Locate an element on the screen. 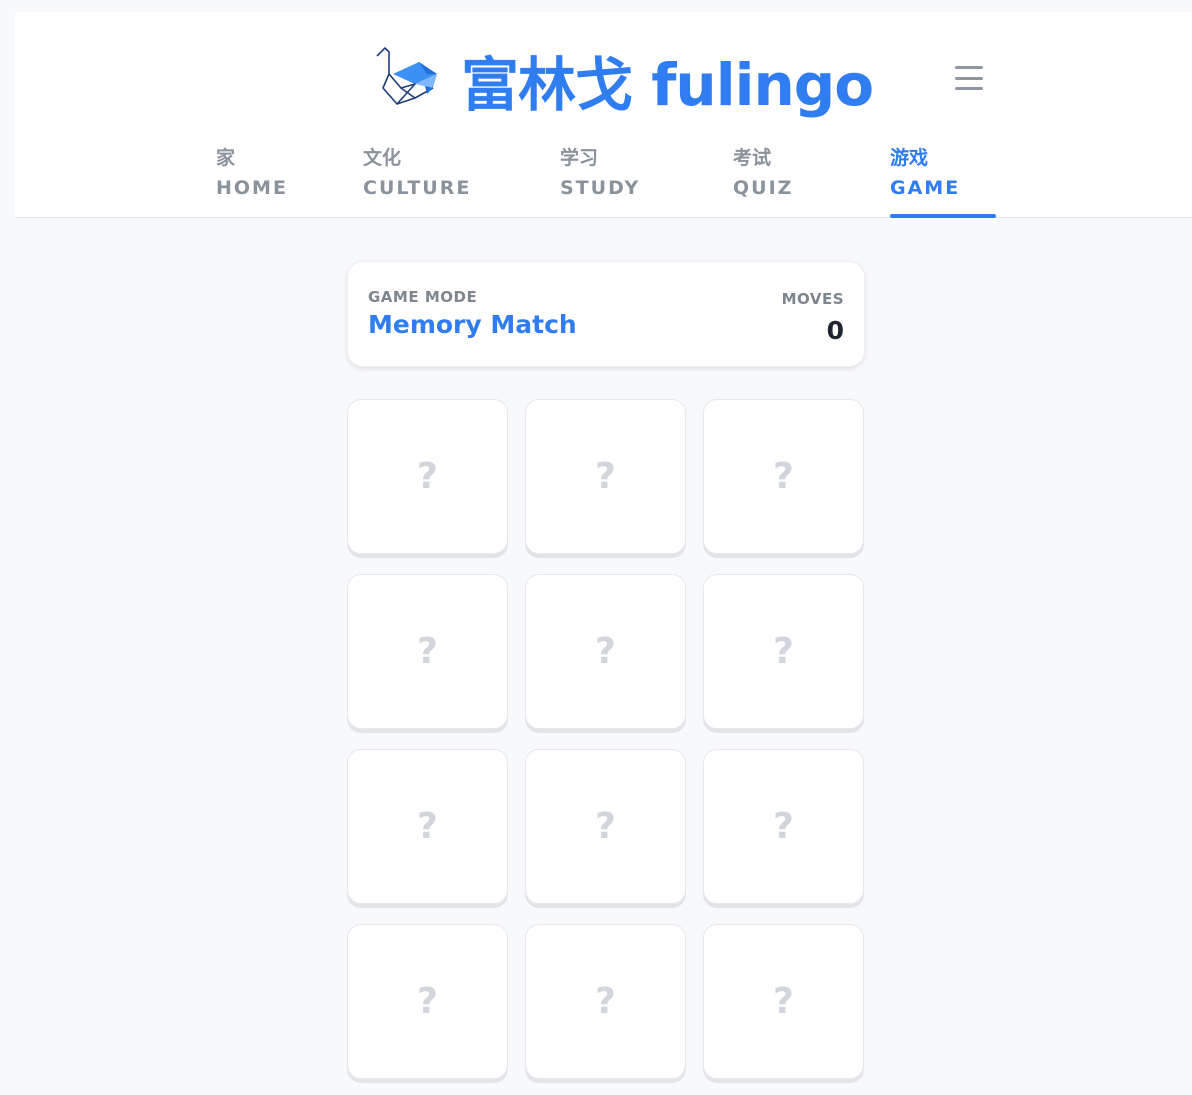  hamburger-menu-icon is located at coordinates (969, 78).